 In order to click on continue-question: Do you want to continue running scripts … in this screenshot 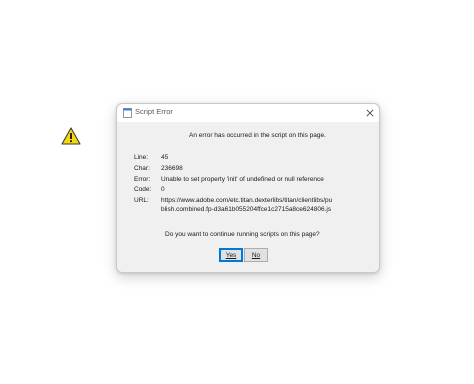, I will do `click(242, 234)`.